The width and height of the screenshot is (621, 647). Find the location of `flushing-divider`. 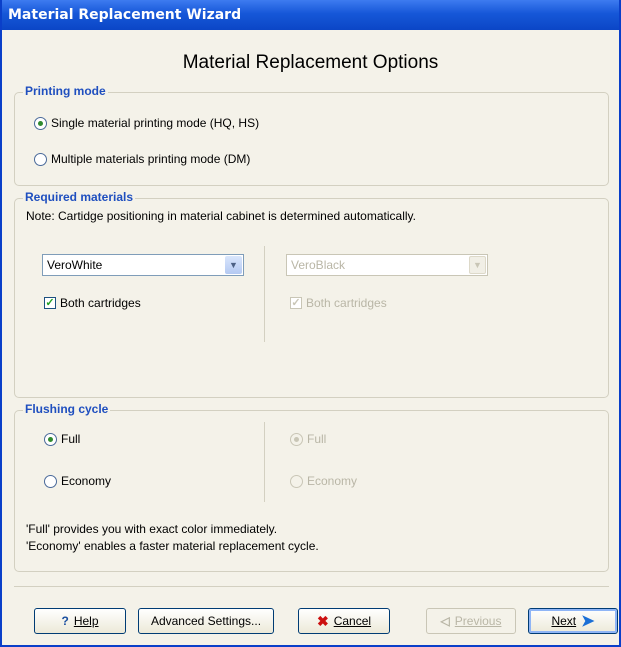

flushing-divider is located at coordinates (264, 462).